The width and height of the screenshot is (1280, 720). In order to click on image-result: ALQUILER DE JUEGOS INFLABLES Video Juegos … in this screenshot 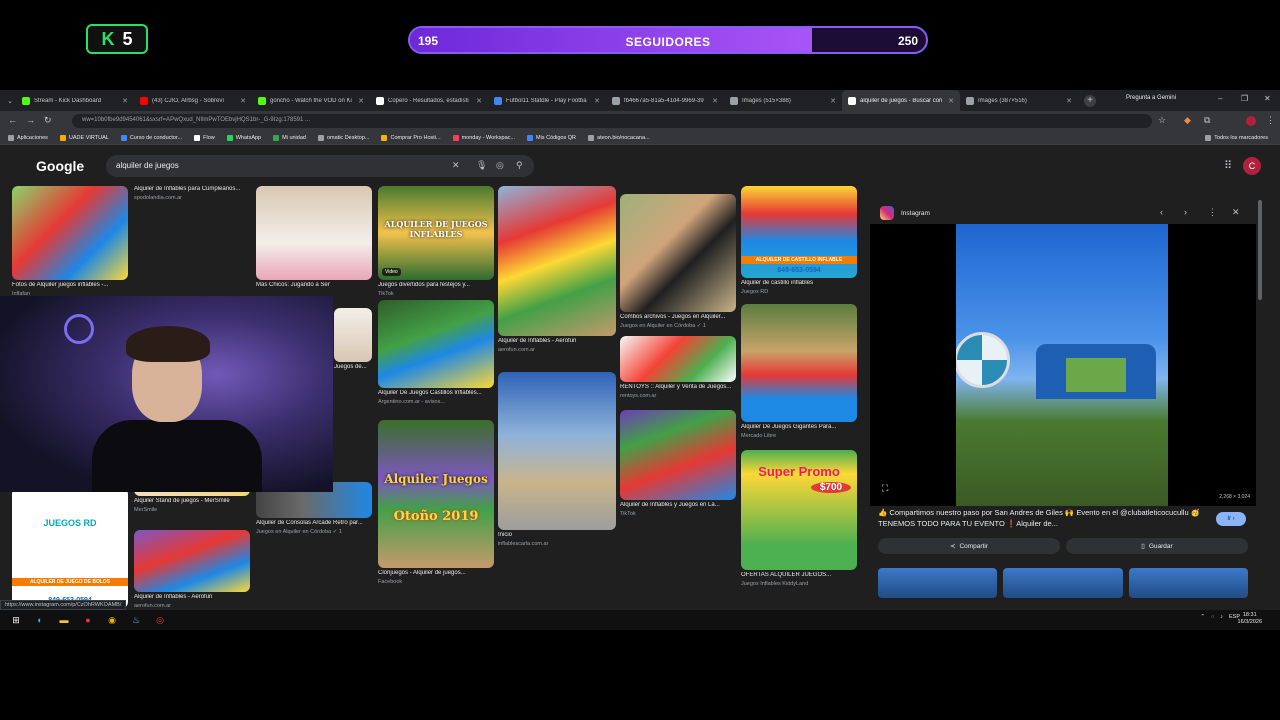, I will do `click(436, 245)`.